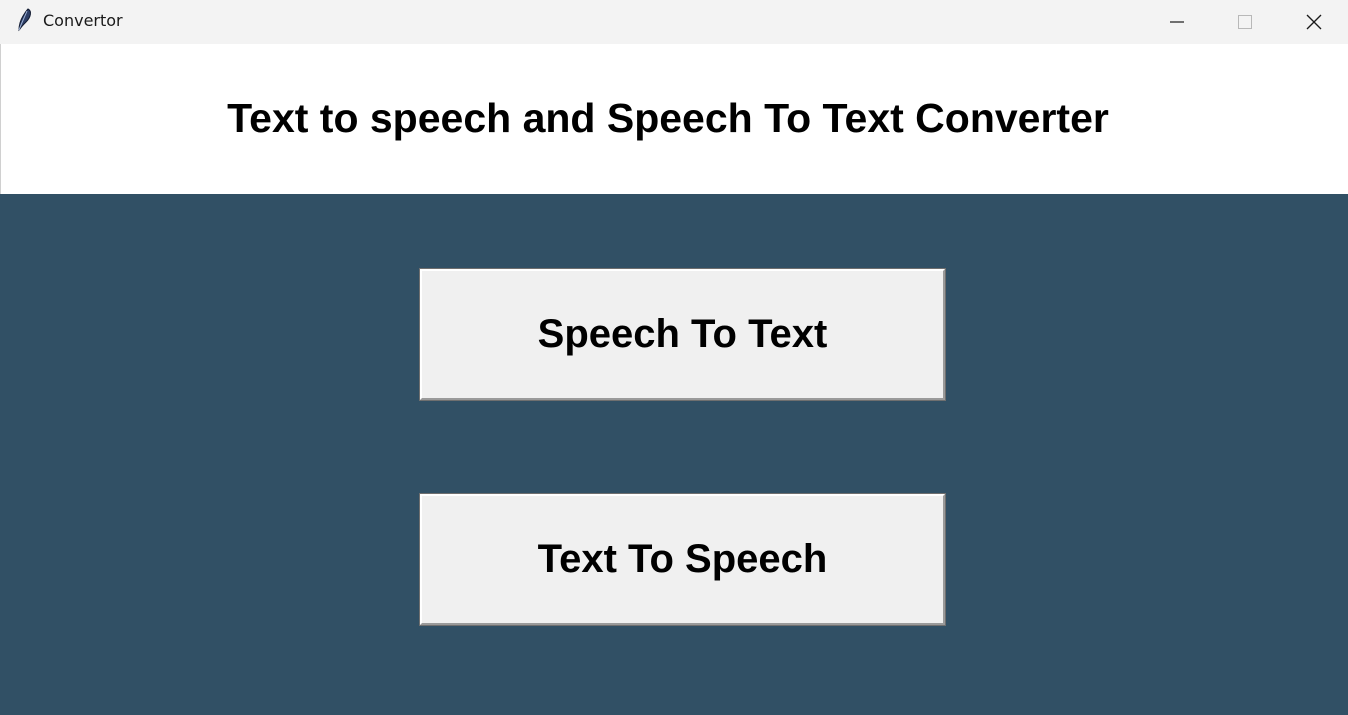 The height and width of the screenshot is (715, 1348). I want to click on maximize-button, so click(1245, 22).